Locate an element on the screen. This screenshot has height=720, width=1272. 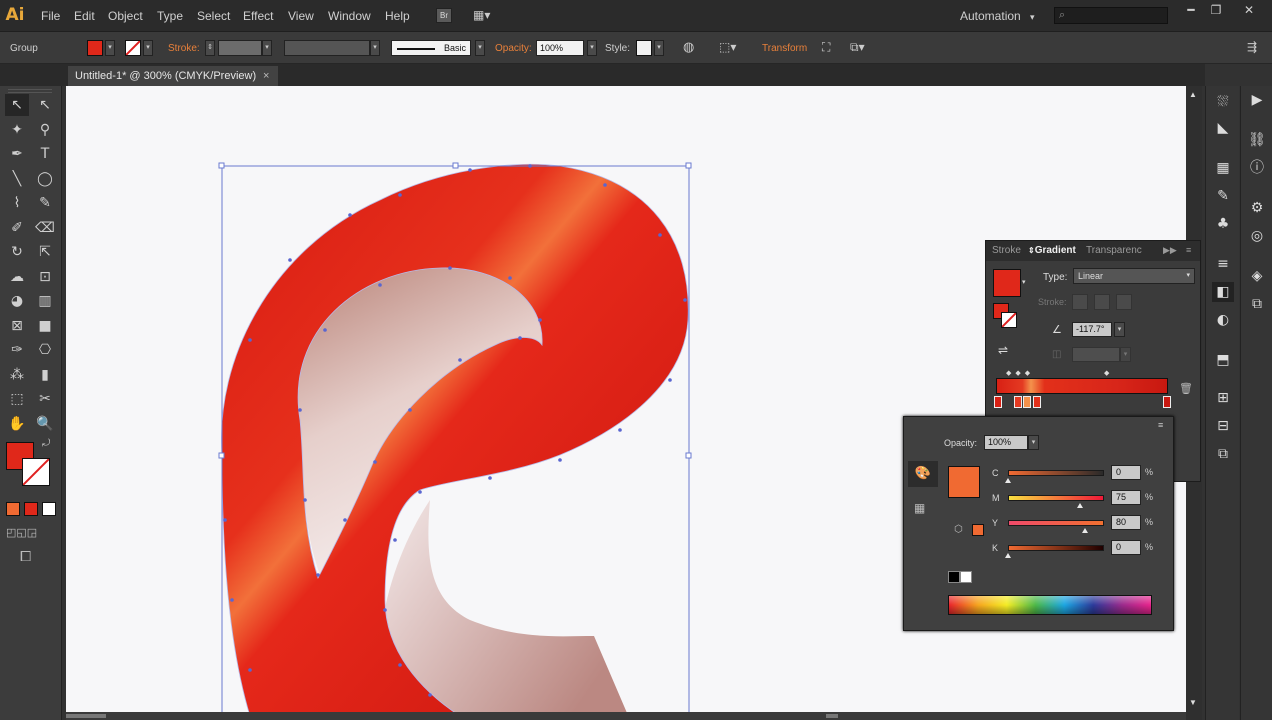
search-input: ⌕ is located at coordinates (1111, 15).